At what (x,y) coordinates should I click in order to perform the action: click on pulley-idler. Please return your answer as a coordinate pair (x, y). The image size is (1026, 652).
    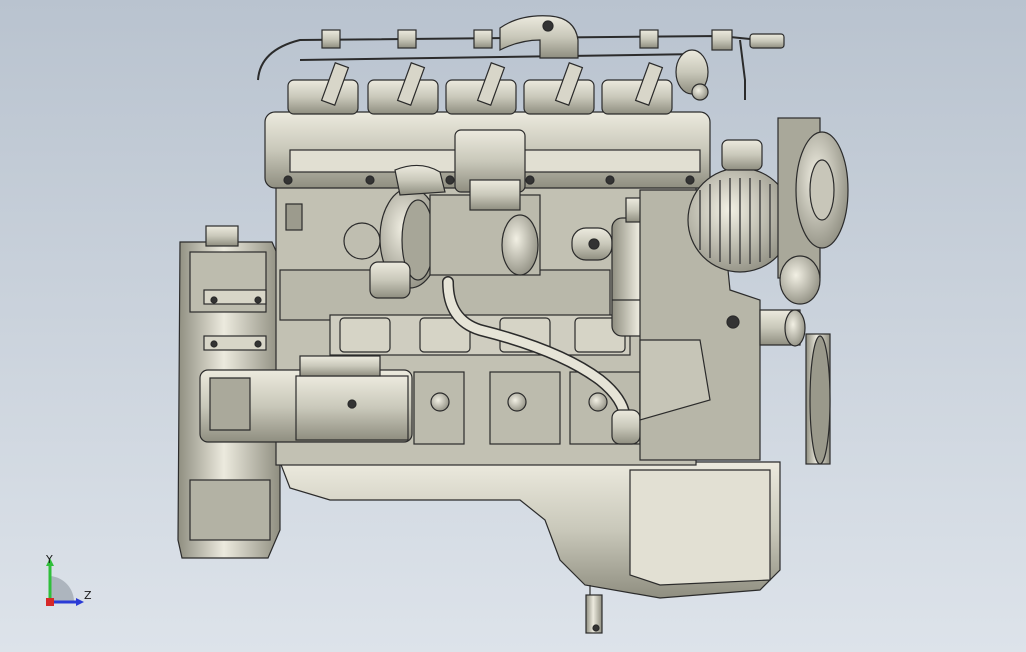
    Looking at the image, I should click on (800, 280).